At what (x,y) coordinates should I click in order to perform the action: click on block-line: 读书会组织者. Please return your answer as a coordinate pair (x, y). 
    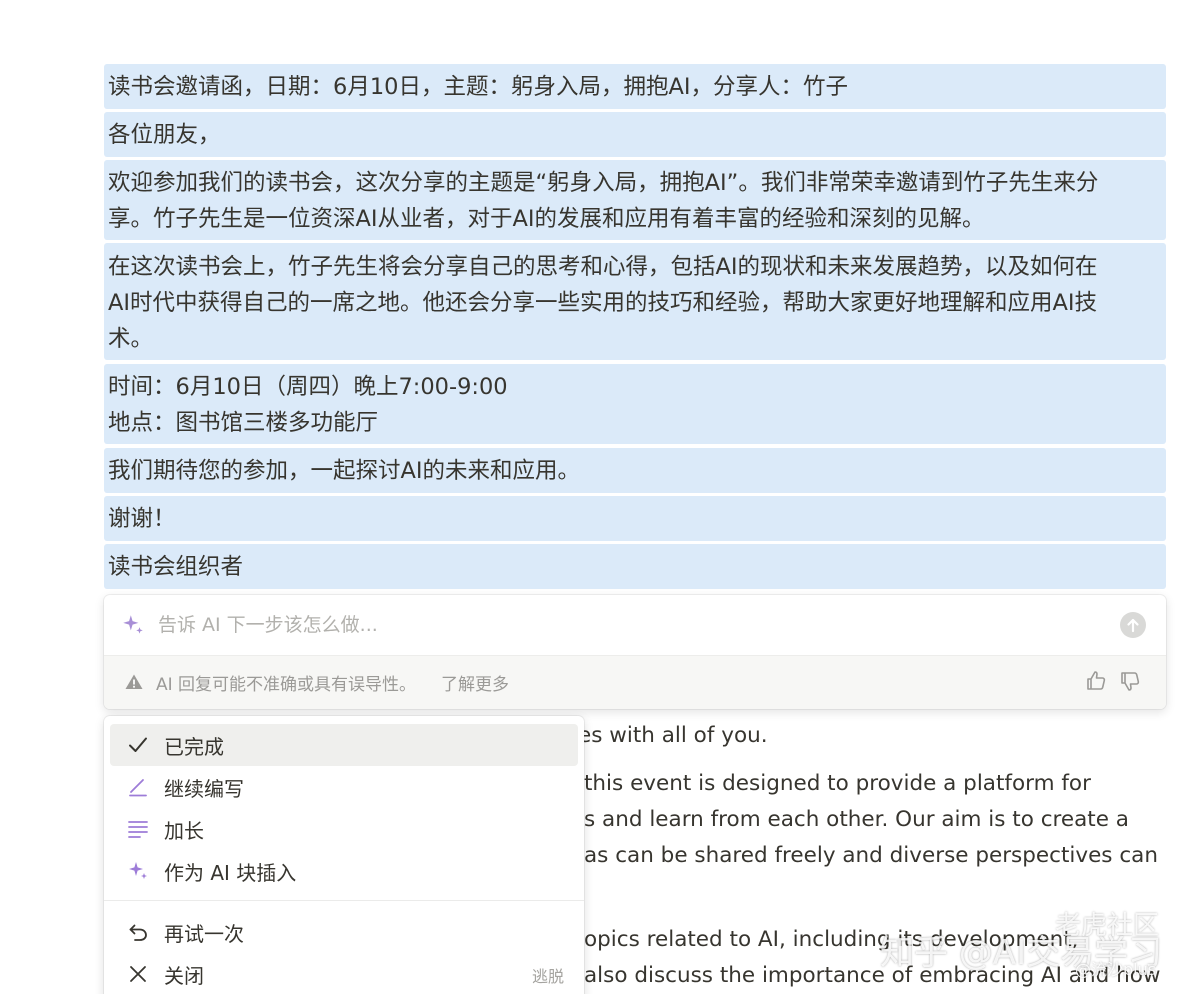
    Looking at the image, I should click on (176, 567).